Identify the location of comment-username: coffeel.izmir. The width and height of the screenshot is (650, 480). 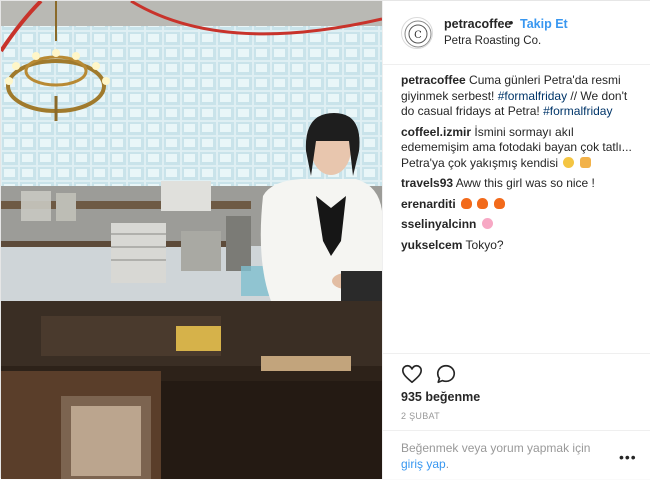
(436, 132).